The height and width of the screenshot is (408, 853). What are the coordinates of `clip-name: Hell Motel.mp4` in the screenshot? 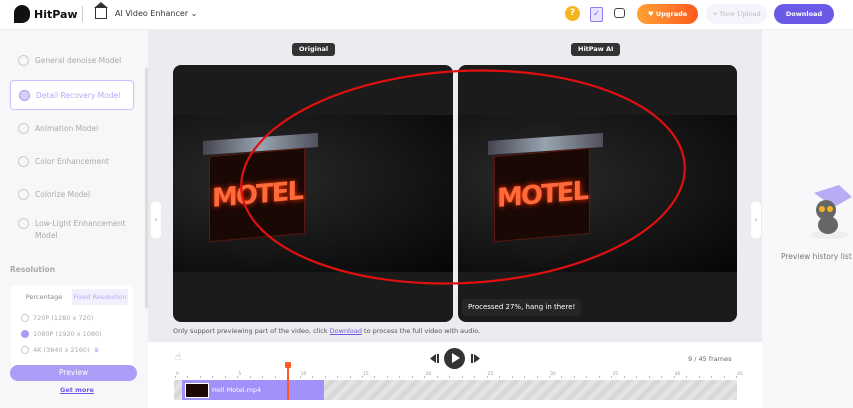 It's located at (237, 390).